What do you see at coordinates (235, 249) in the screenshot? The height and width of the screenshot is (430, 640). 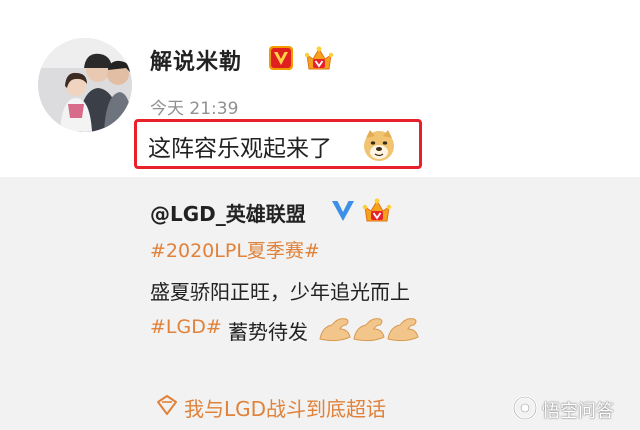 I see `hashtag-link: #2020LPL夏季赛#` at bounding box center [235, 249].